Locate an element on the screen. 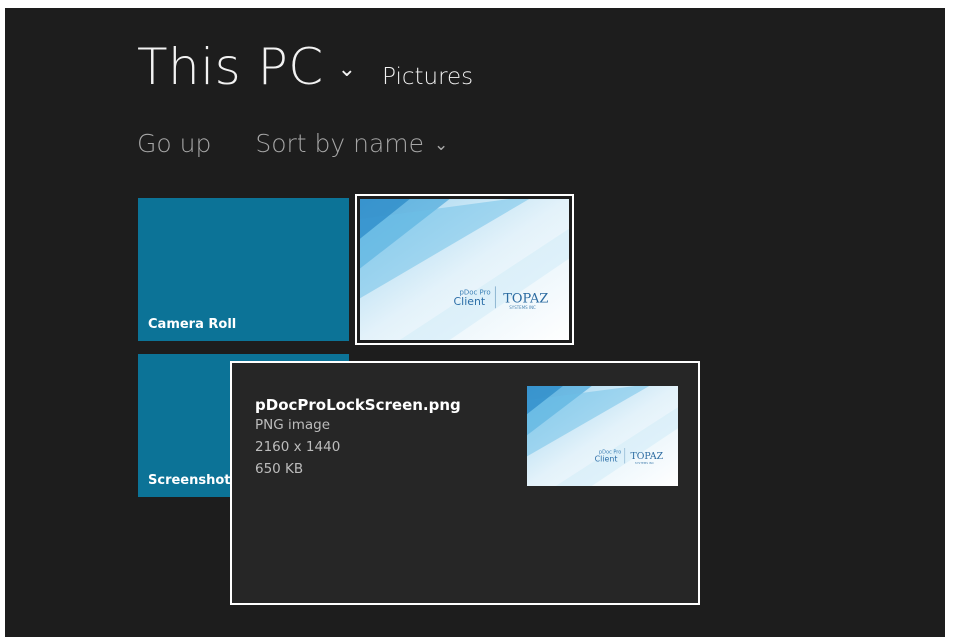  folder-label: Screenshots is located at coordinates (193, 480).